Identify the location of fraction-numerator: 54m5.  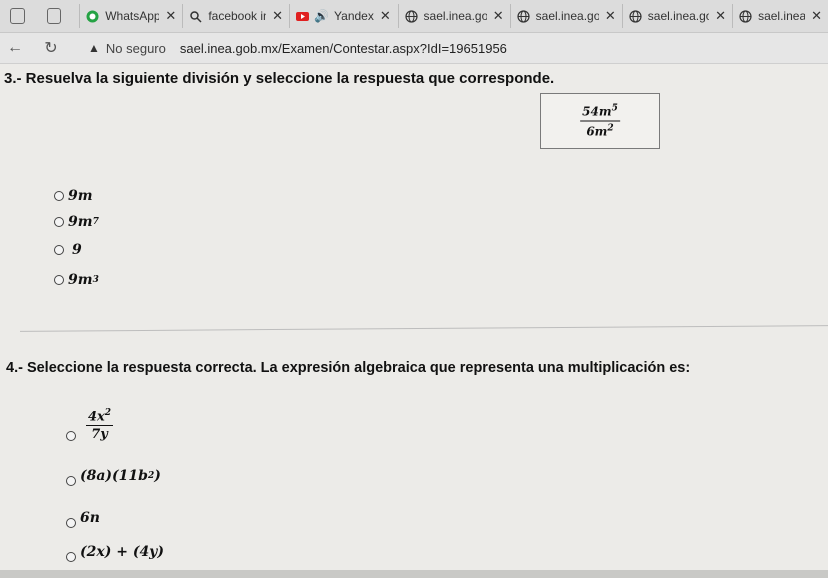
(600, 113).